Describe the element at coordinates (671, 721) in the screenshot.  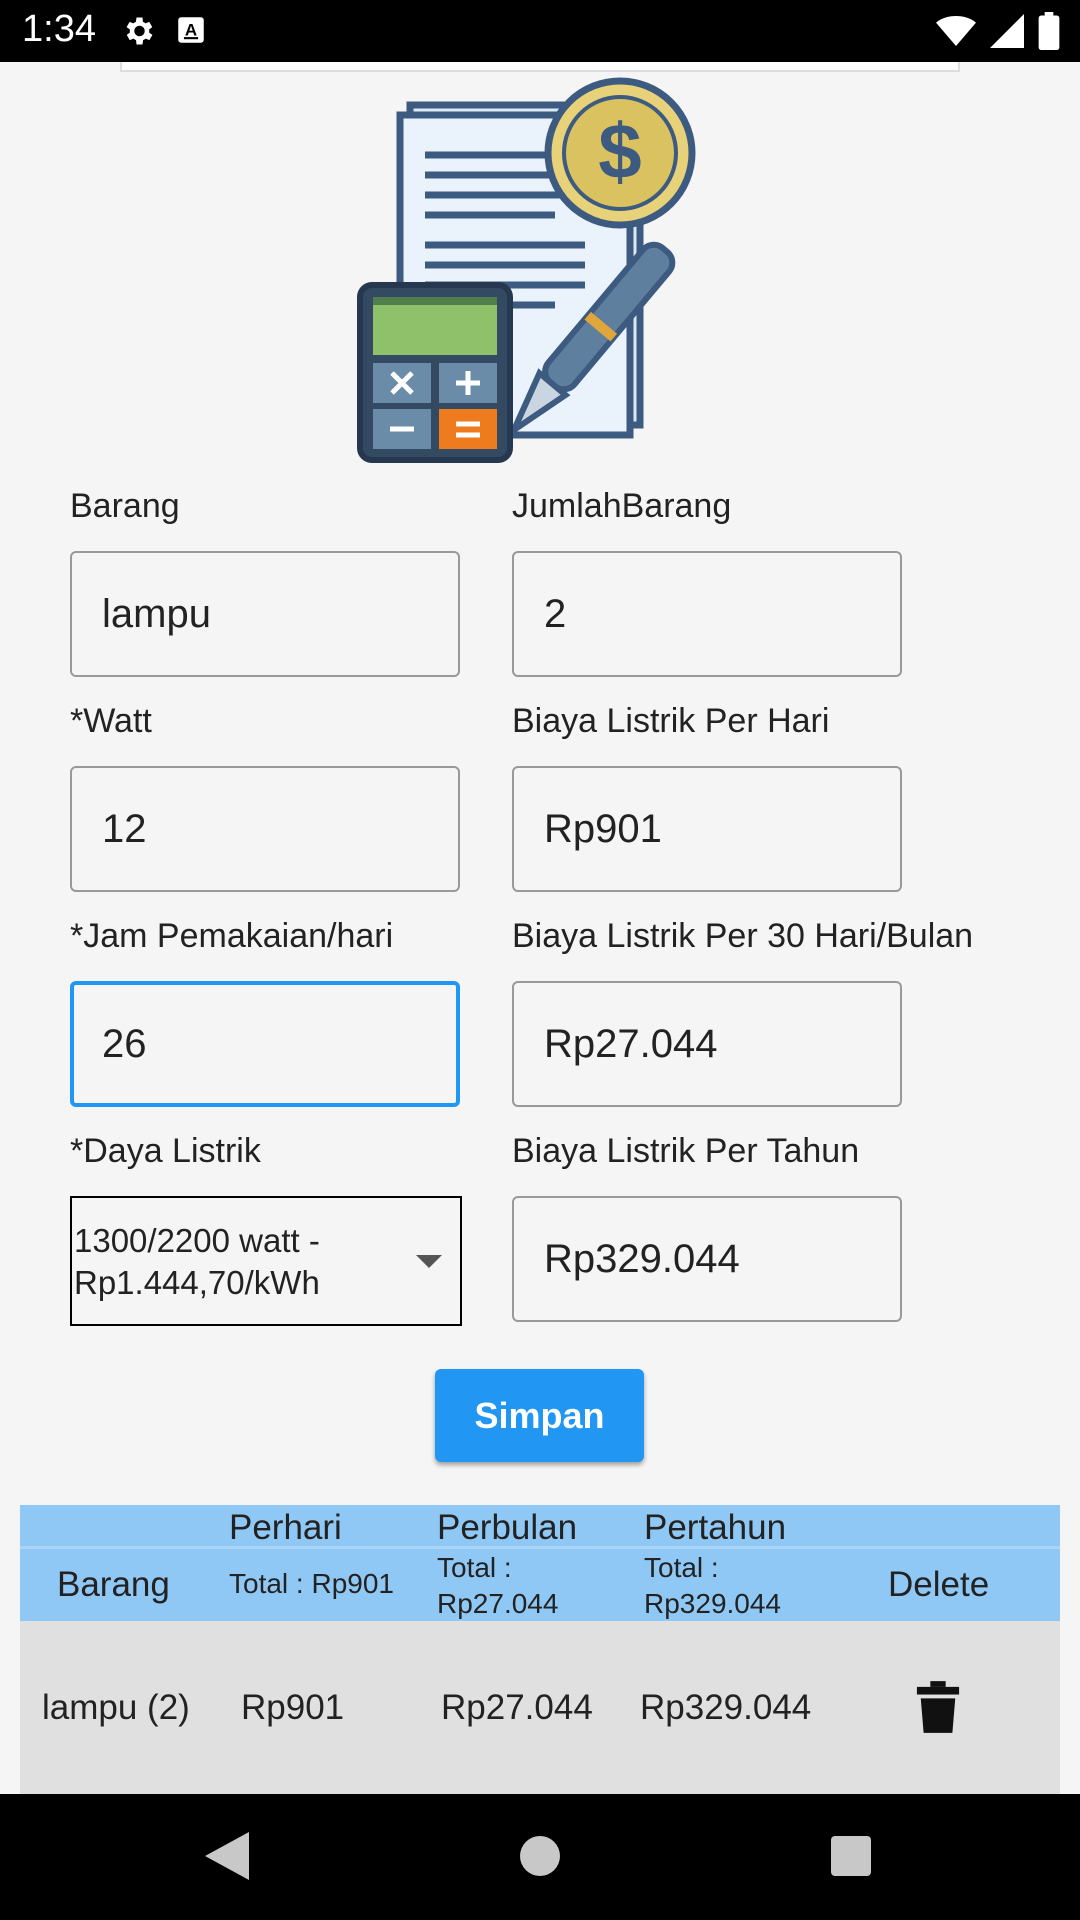
I see `biaya-per-hari-label: Biaya Listrik Per Hari` at that location.